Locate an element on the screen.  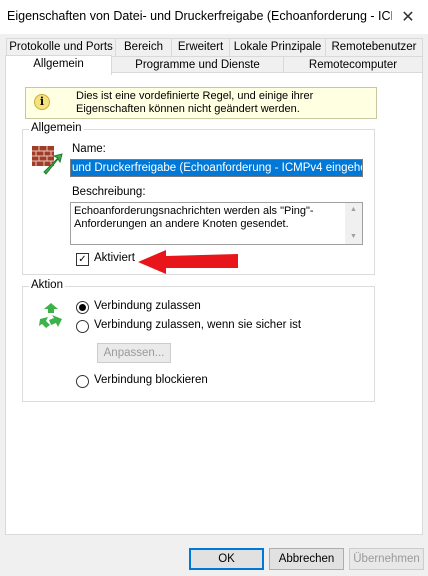
recycle-arrows-icon is located at coordinates (50, 315).